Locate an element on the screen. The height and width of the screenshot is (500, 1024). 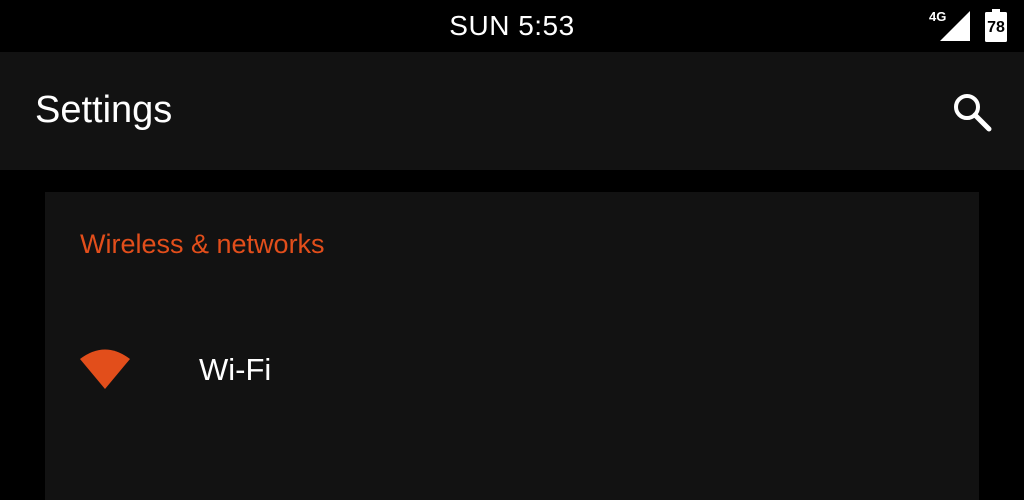
search-icon is located at coordinates (973, 113).